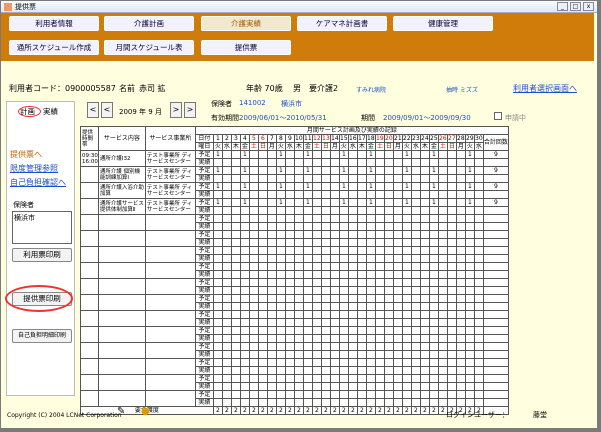 The height and width of the screenshot is (432, 601). What do you see at coordinates (190, 110) in the screenshot?
I see `next-year-button: >` at bounding box center [190, 110].